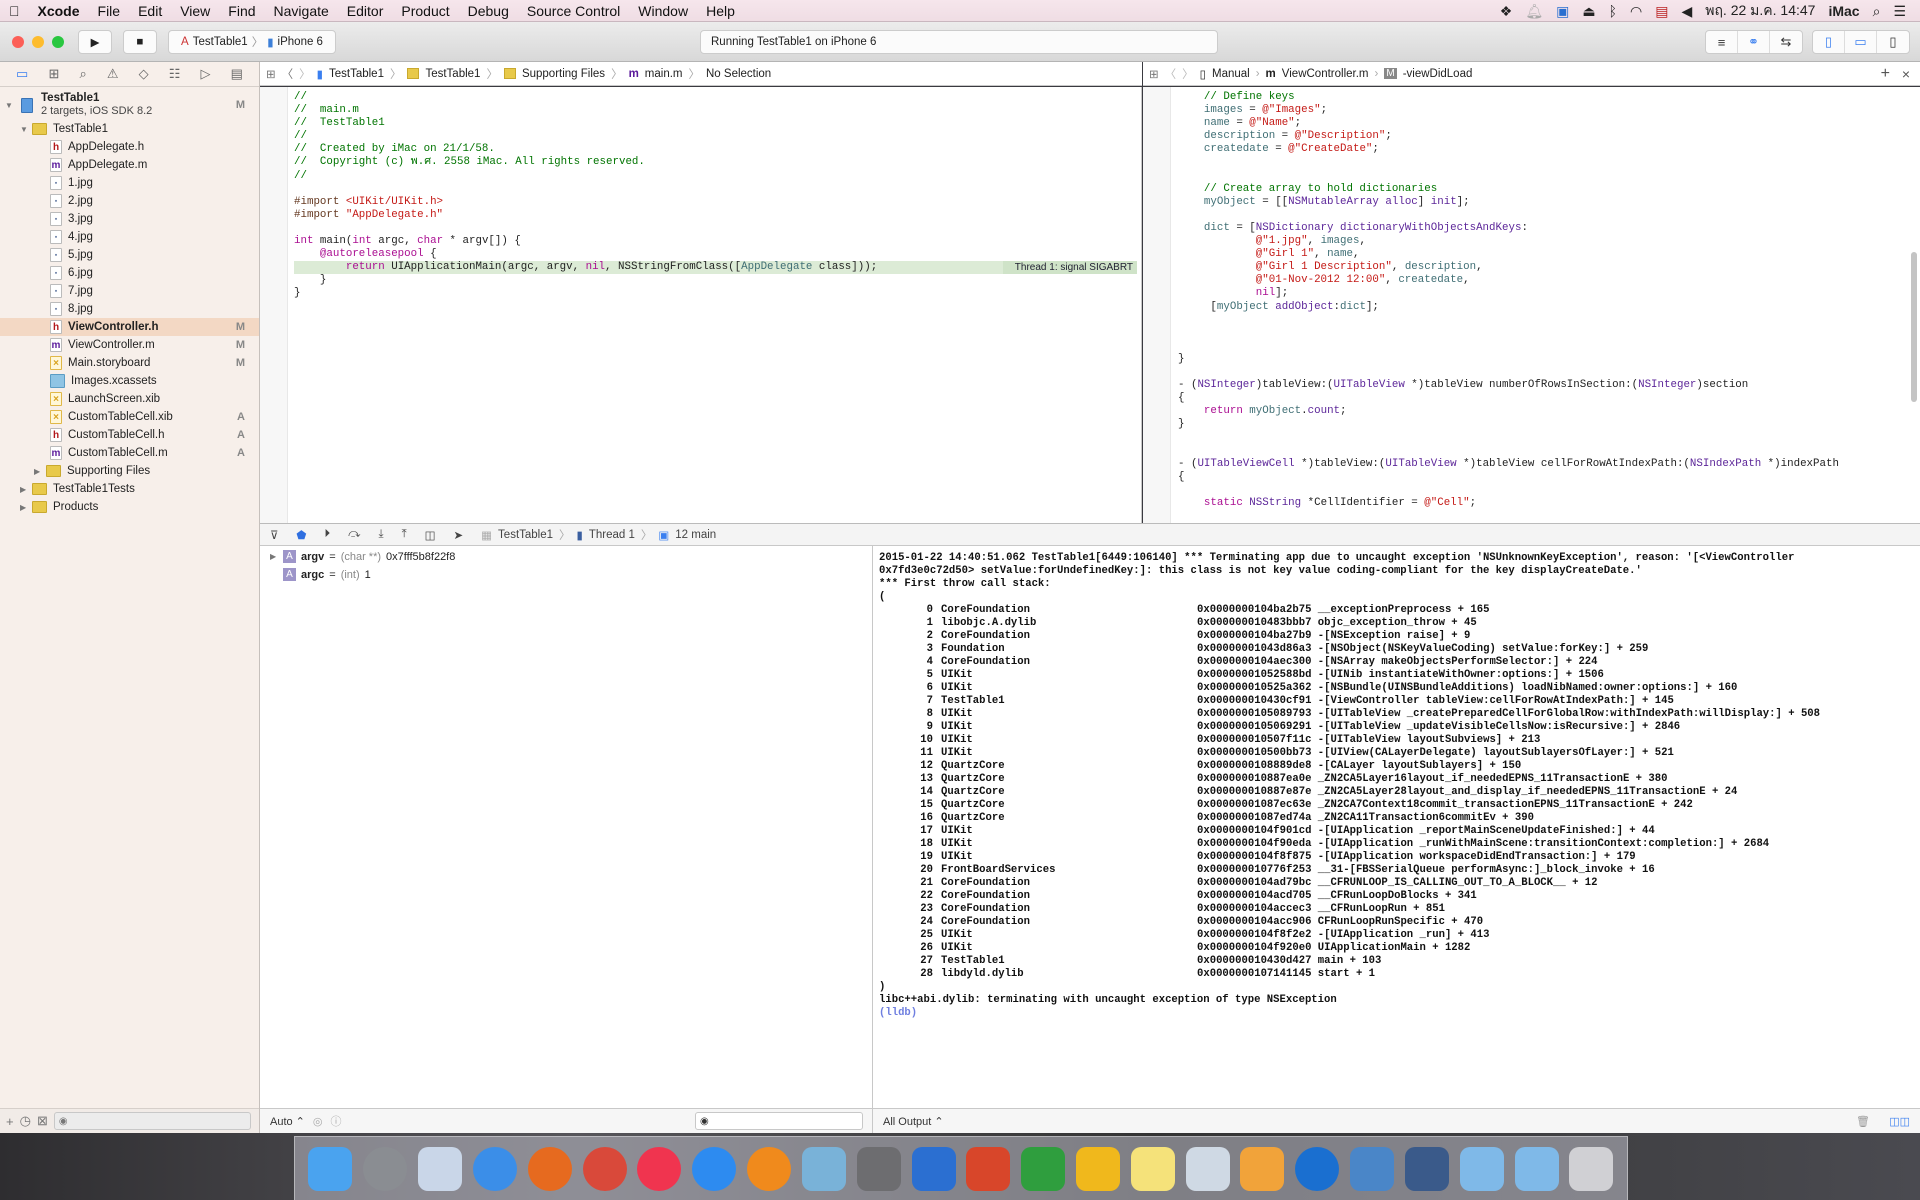  I want to click on info-icon: ⓘ, so click(336, 1121).